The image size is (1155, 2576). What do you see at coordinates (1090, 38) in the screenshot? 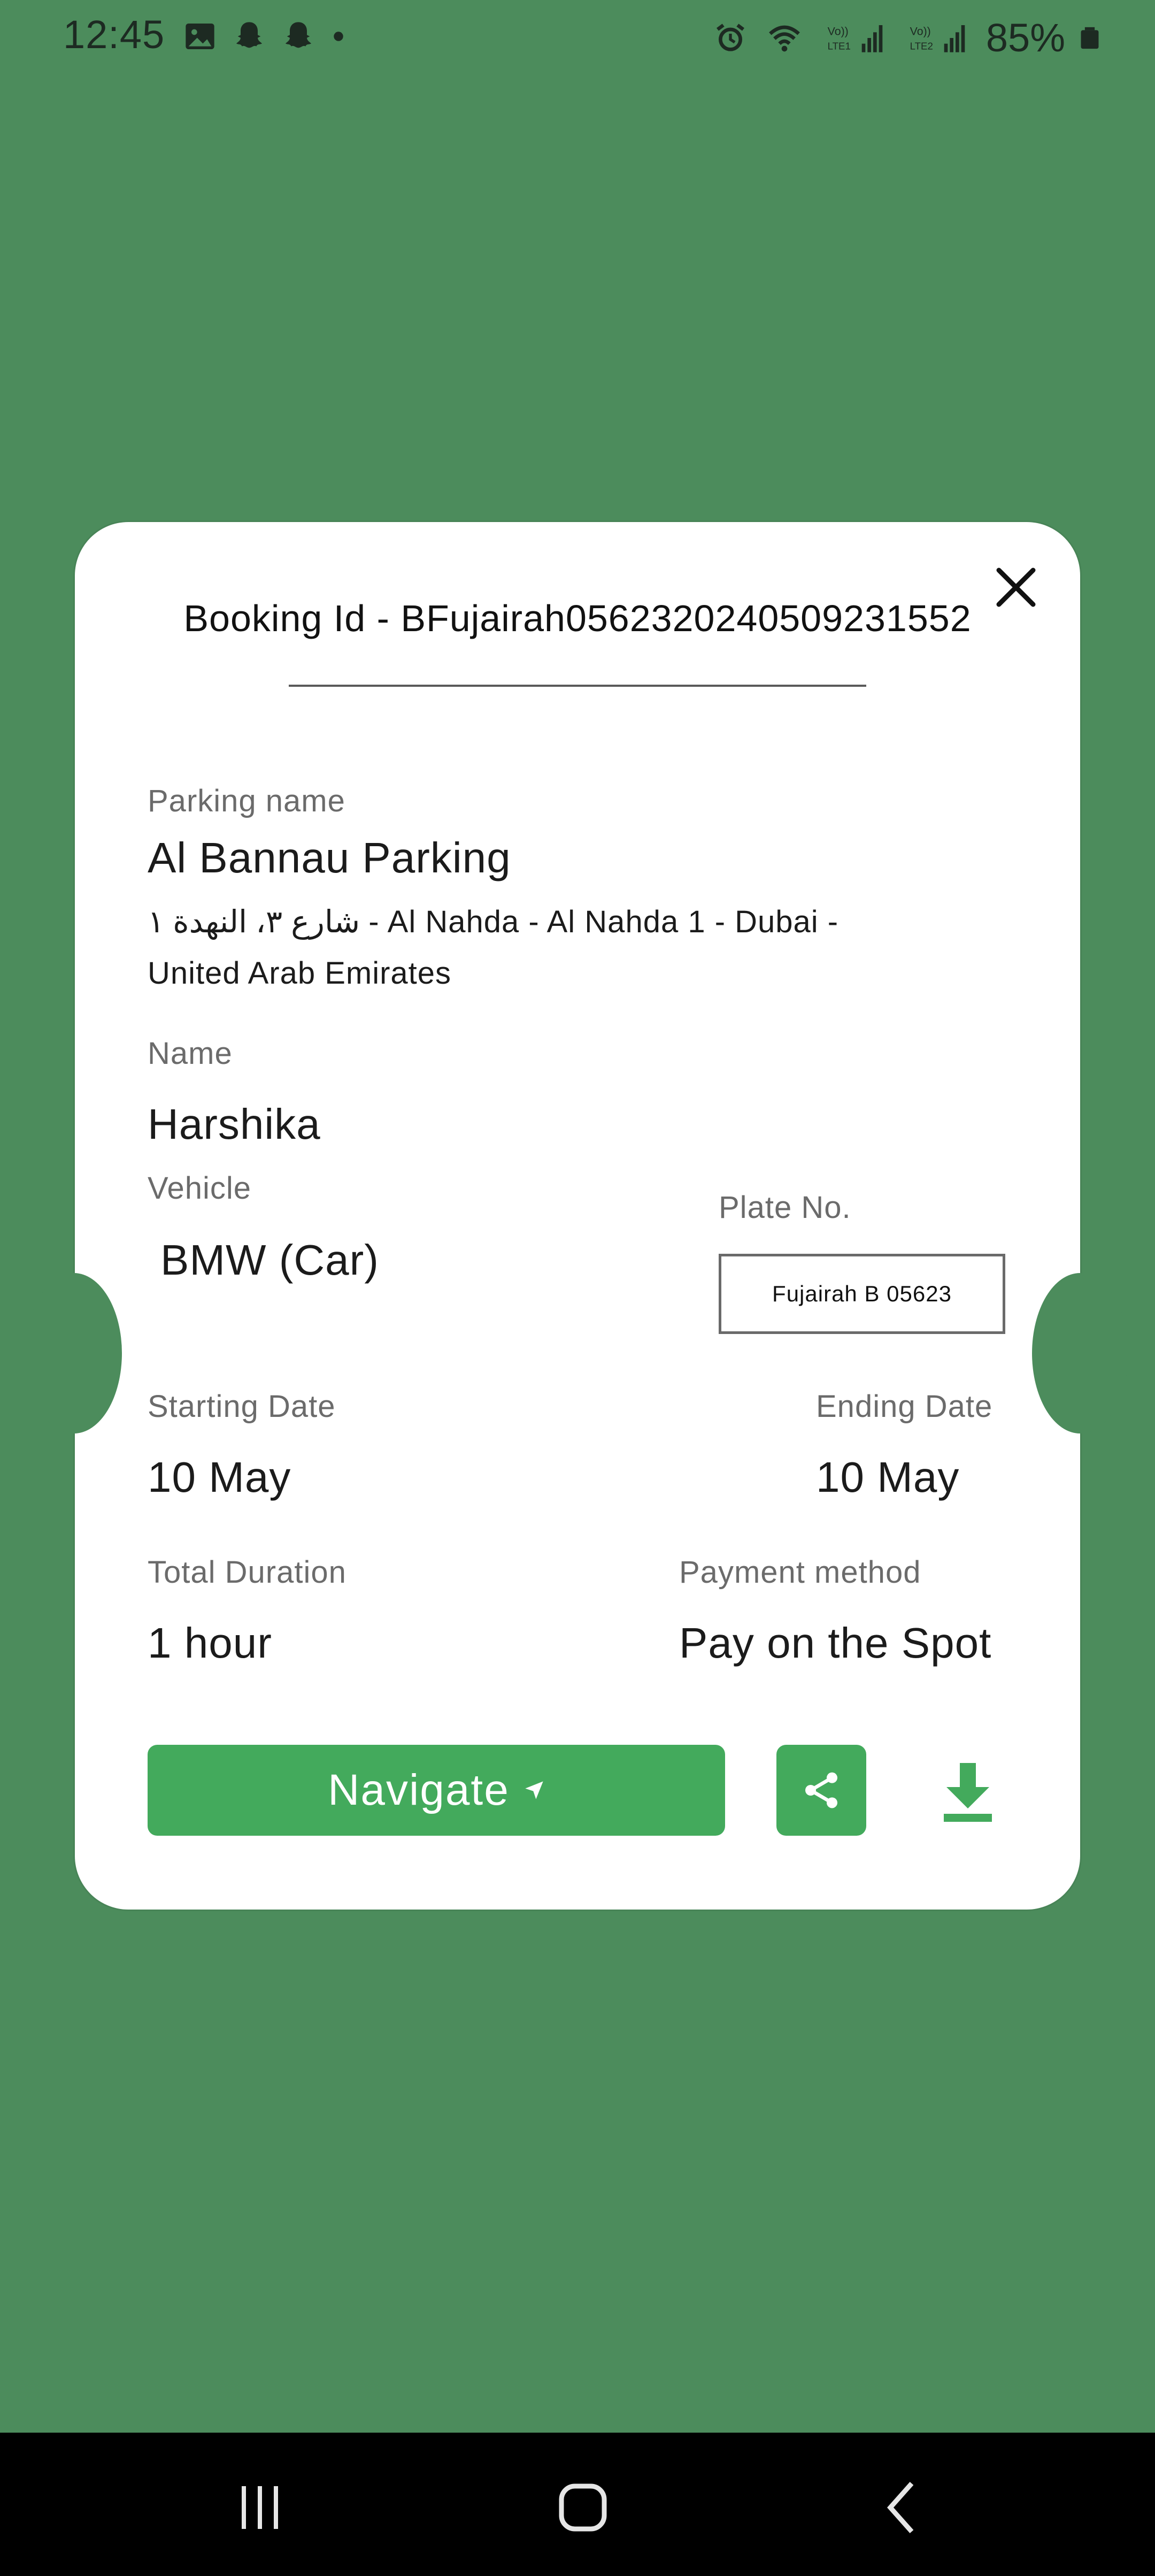
I see `battery-icon` at bounding box center [1090, 38].